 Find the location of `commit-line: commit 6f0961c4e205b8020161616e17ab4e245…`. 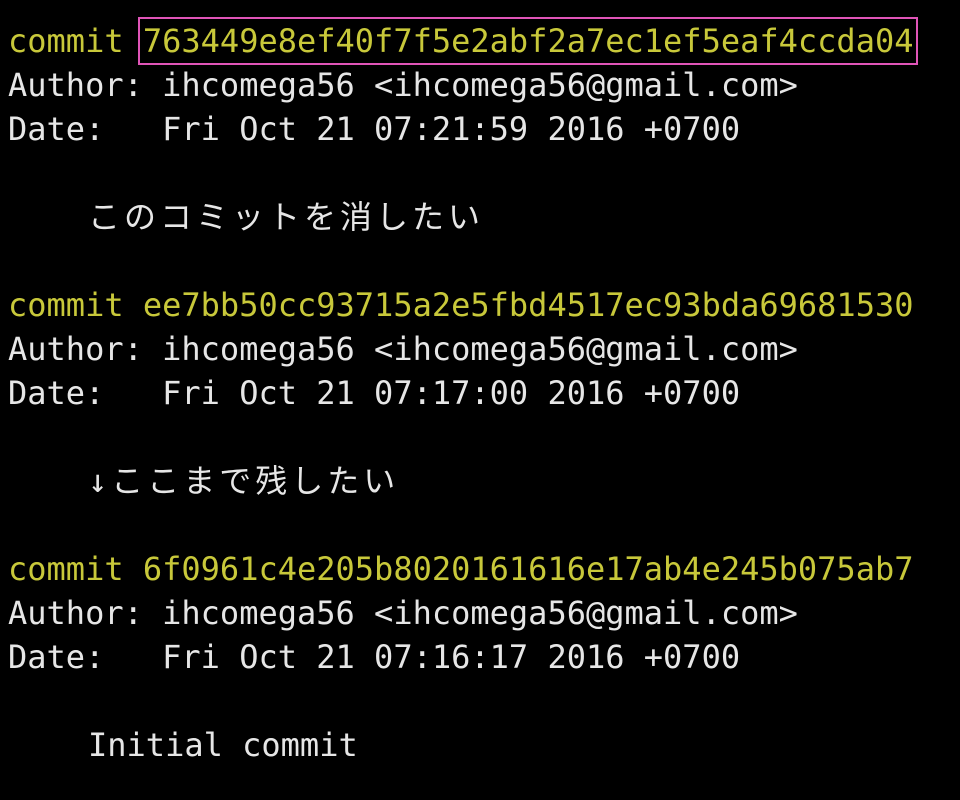

commit-line: commit 6f0961c4e205b8020161616e17ab4e245… is located at coordinates (484, 569).